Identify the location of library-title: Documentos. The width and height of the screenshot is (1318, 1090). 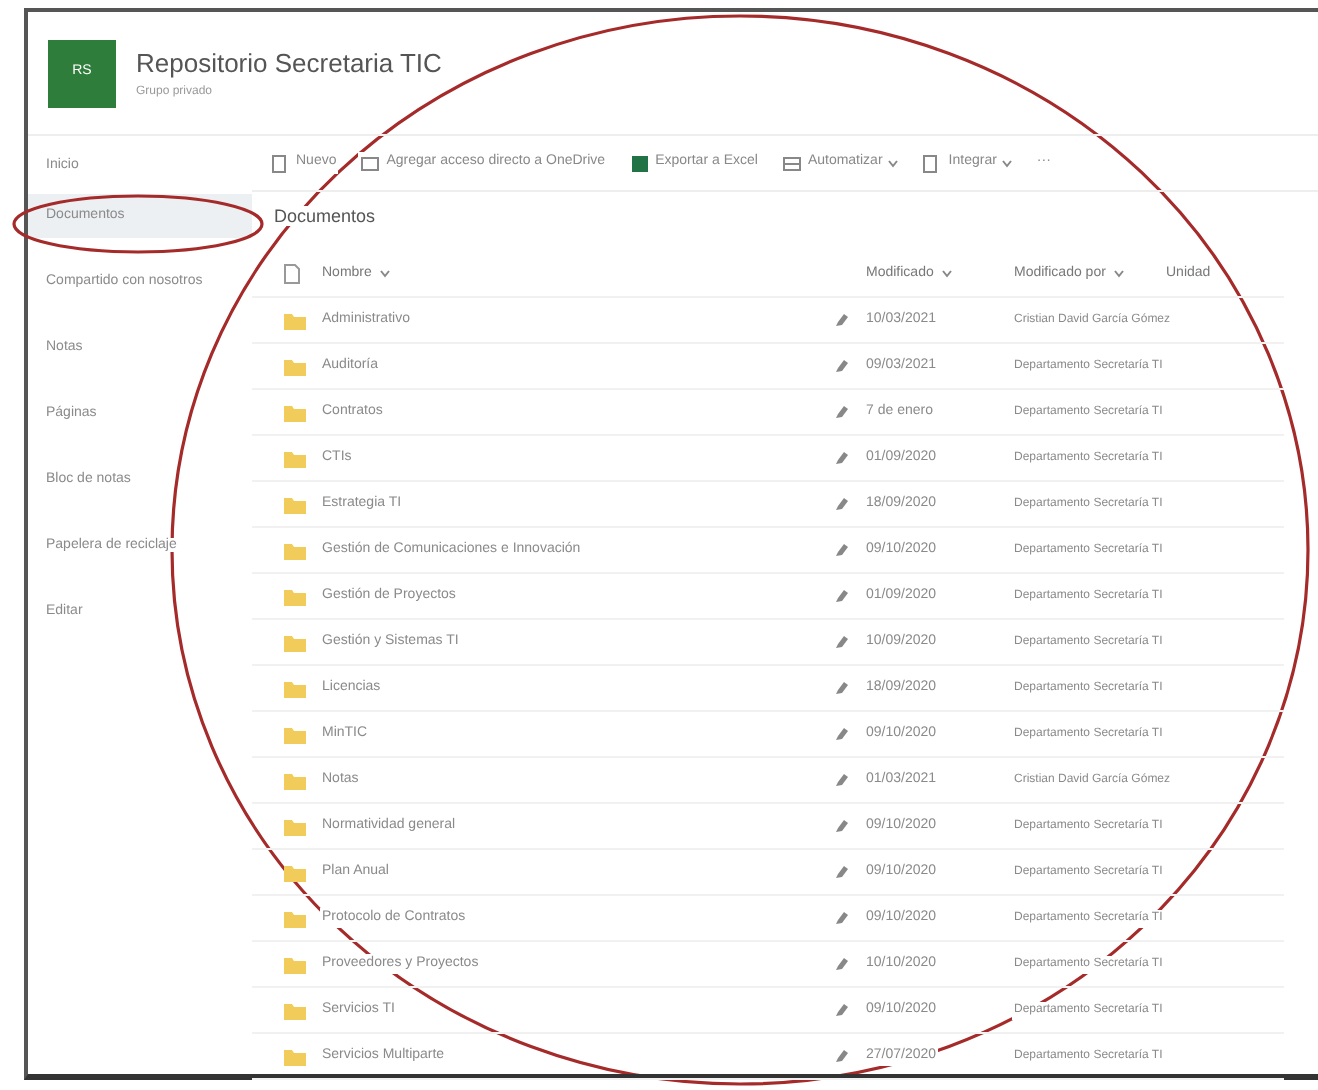
(325, 216).